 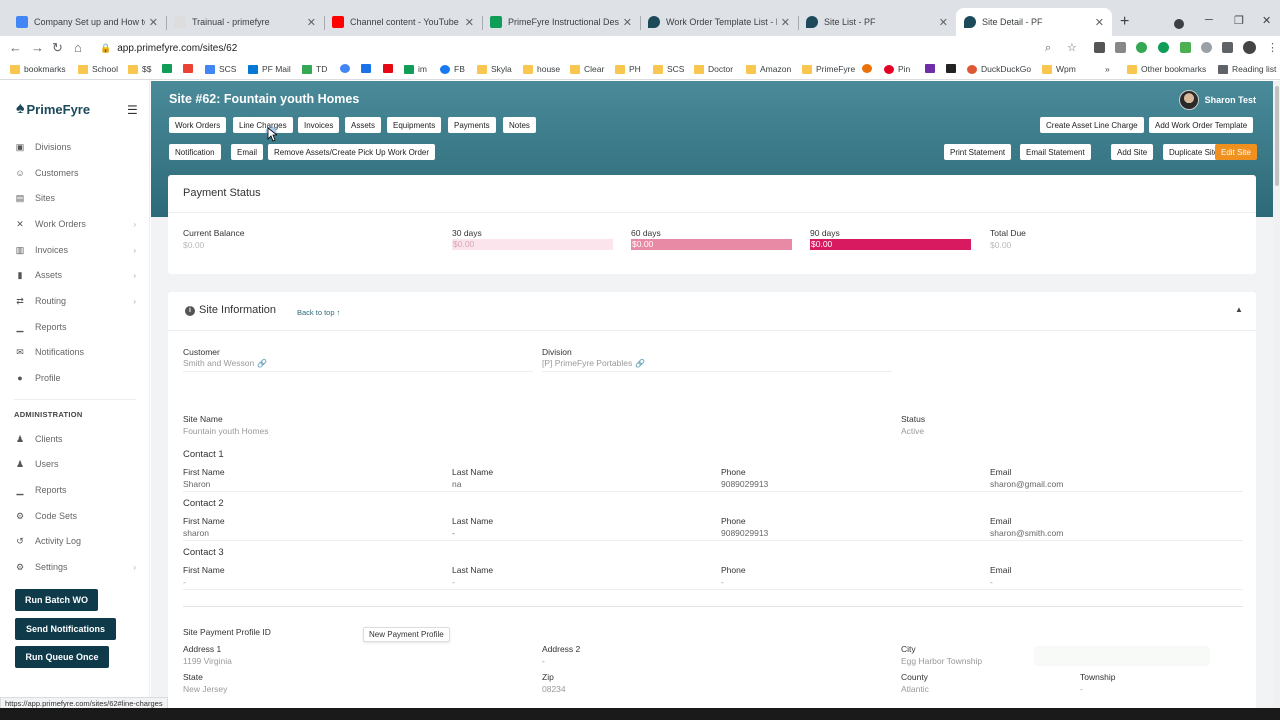 I want to click on bookmarks-overflow: », so click(x=1107, y=69).